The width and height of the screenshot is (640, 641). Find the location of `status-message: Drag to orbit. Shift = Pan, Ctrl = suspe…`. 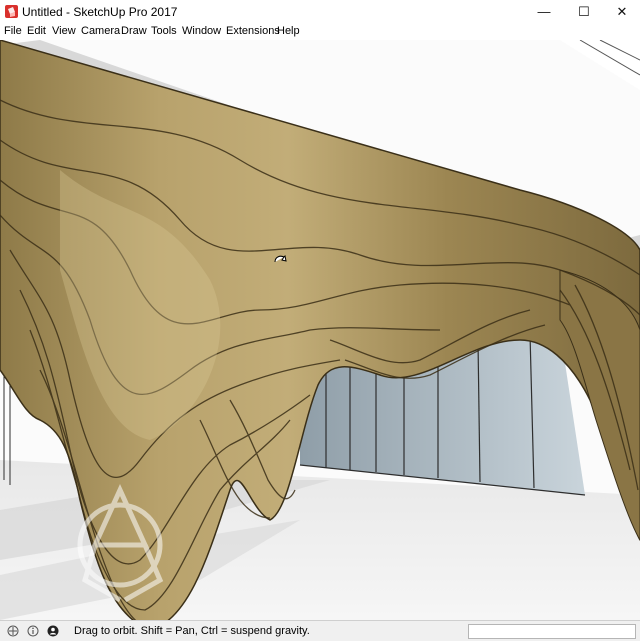

status-message: Drag to orbit. Shift = Pan, Ctrl = suspe… is located at coordinates (192, 631).